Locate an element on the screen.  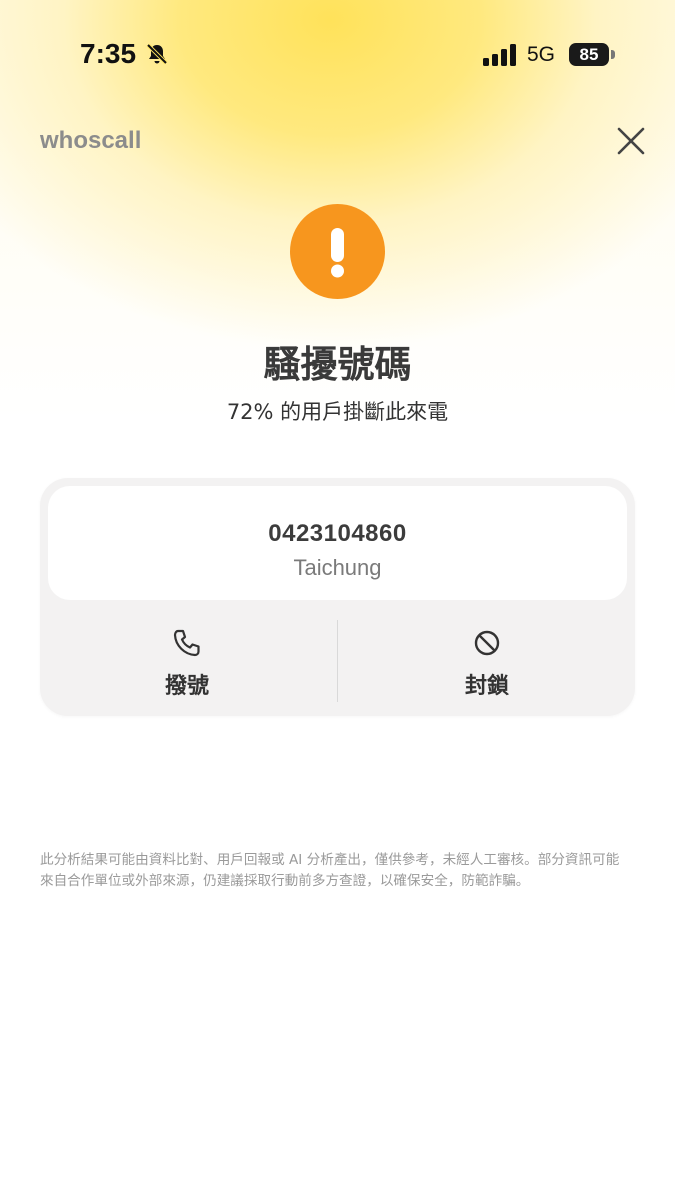
block-button: 封鎖 is located at coordinates (487, 654).